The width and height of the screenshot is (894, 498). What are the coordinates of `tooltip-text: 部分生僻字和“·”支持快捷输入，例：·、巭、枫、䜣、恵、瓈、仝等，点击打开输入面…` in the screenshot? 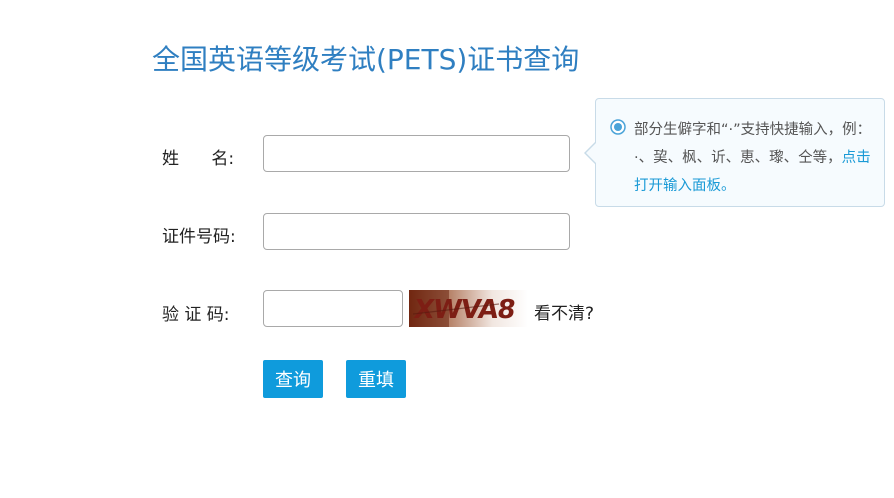 It's located at (754, 158).